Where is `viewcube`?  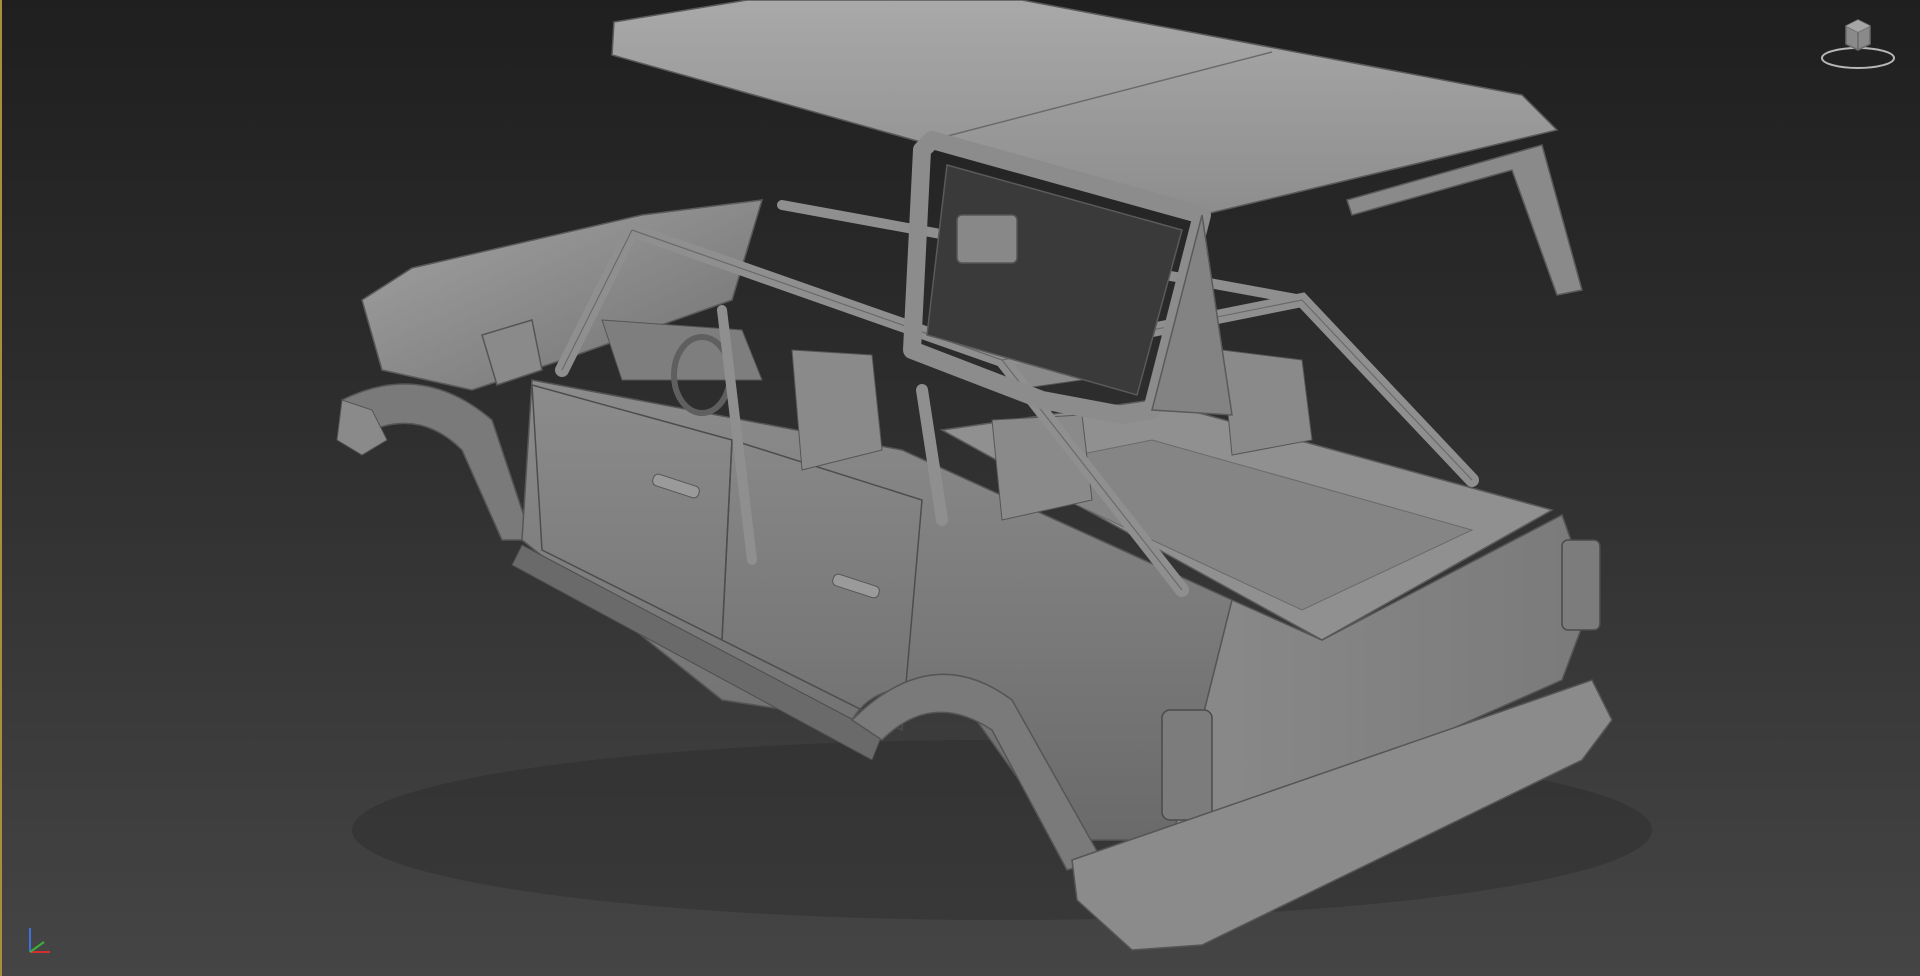
viewcube is located at coordinates (1858, 41).